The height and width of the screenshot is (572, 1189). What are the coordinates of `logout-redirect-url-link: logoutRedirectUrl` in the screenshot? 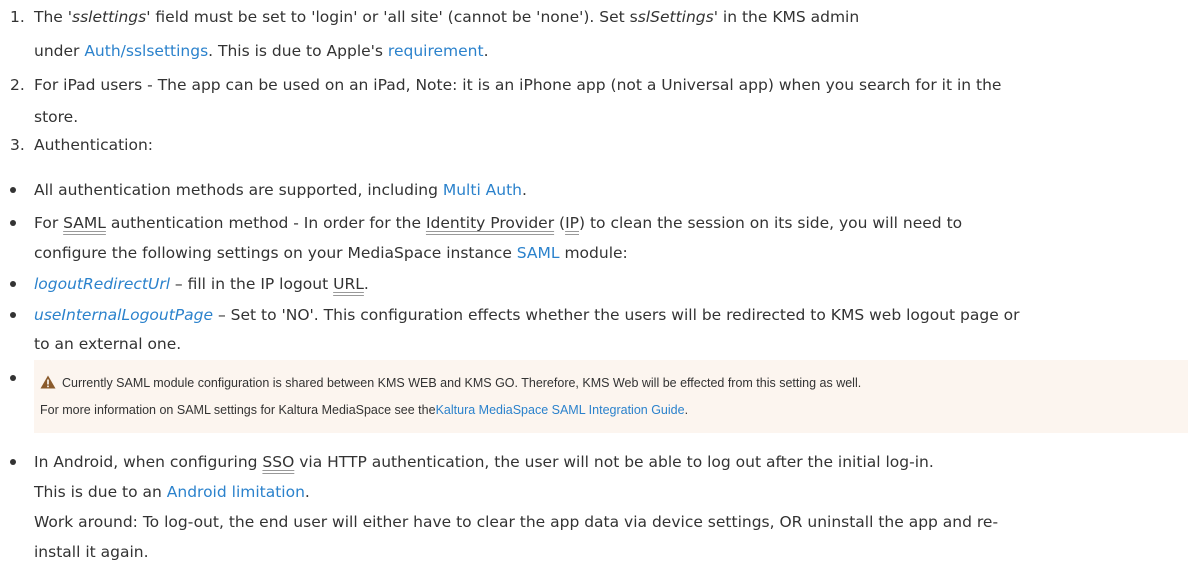 It's located at (102, 284).